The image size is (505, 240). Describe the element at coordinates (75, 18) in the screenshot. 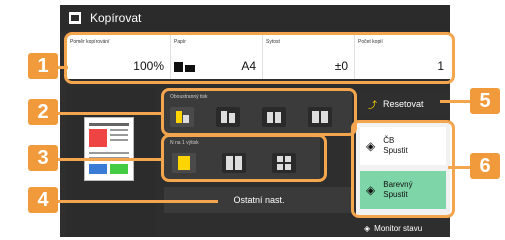

I see `copy-app-icon` at that location.